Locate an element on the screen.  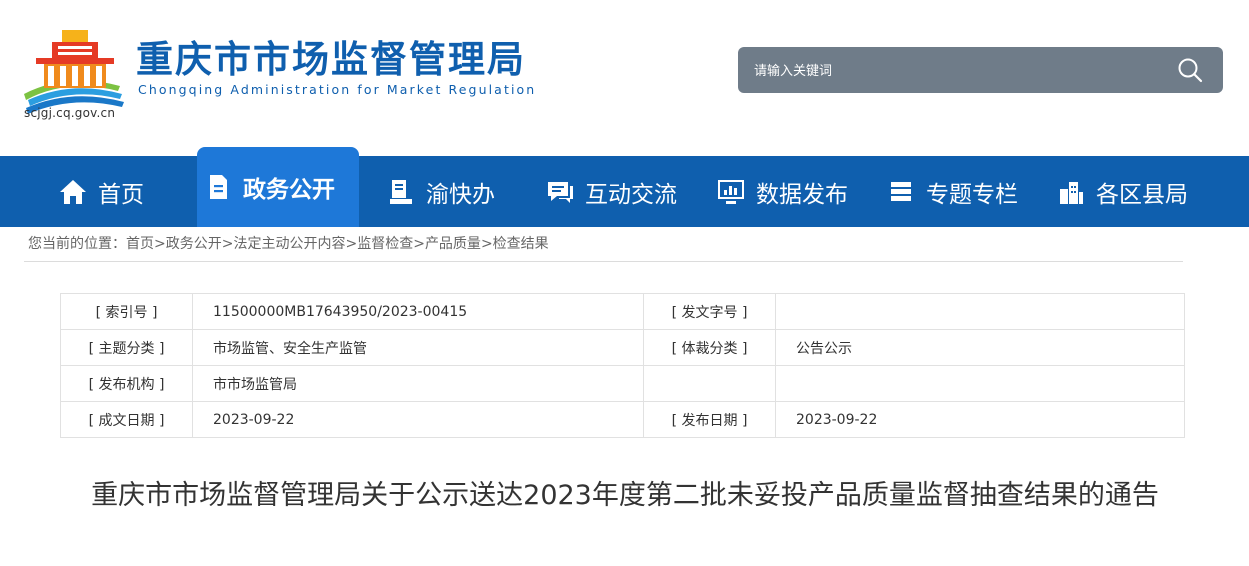
main-nav: 首页 政务公开 渝快办 互动交流 数据发布 专题专栏 各区县局 is located at coordinates (624, 187).